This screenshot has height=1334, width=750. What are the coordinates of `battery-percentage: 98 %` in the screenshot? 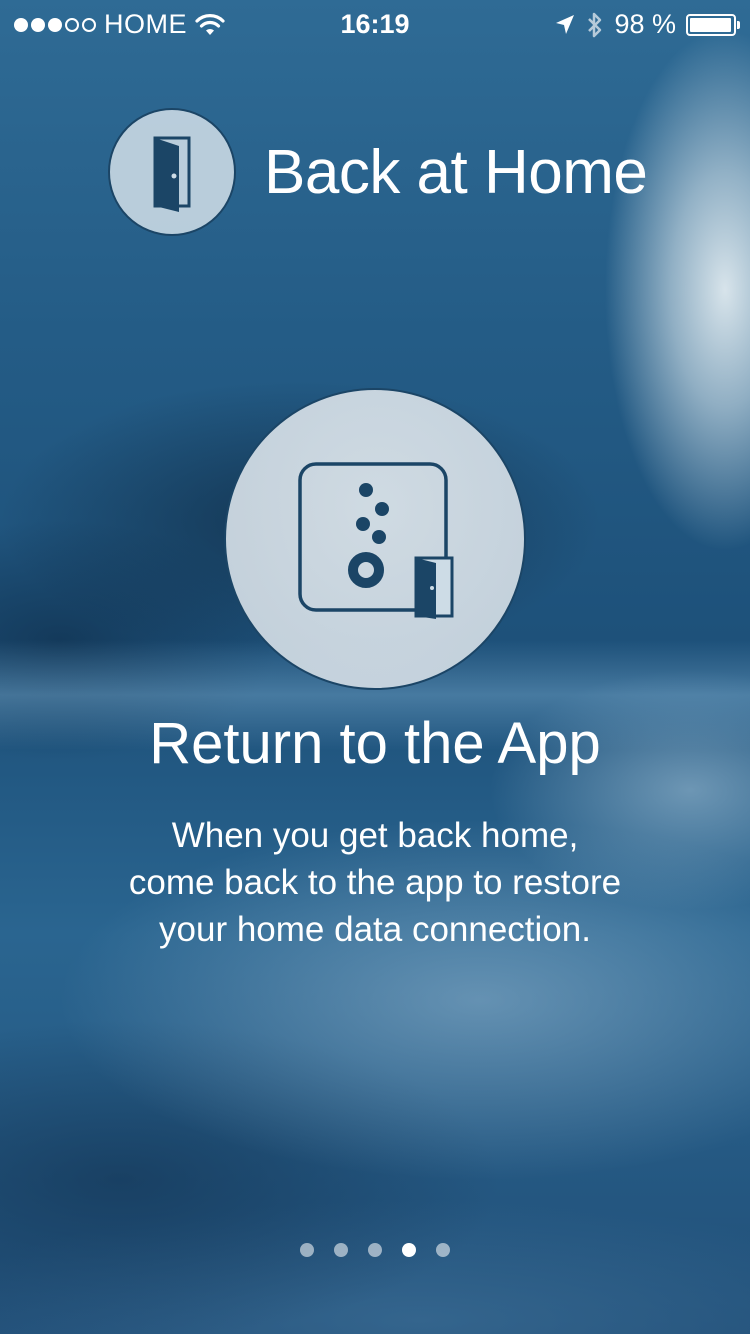 It's located at (645, 24).